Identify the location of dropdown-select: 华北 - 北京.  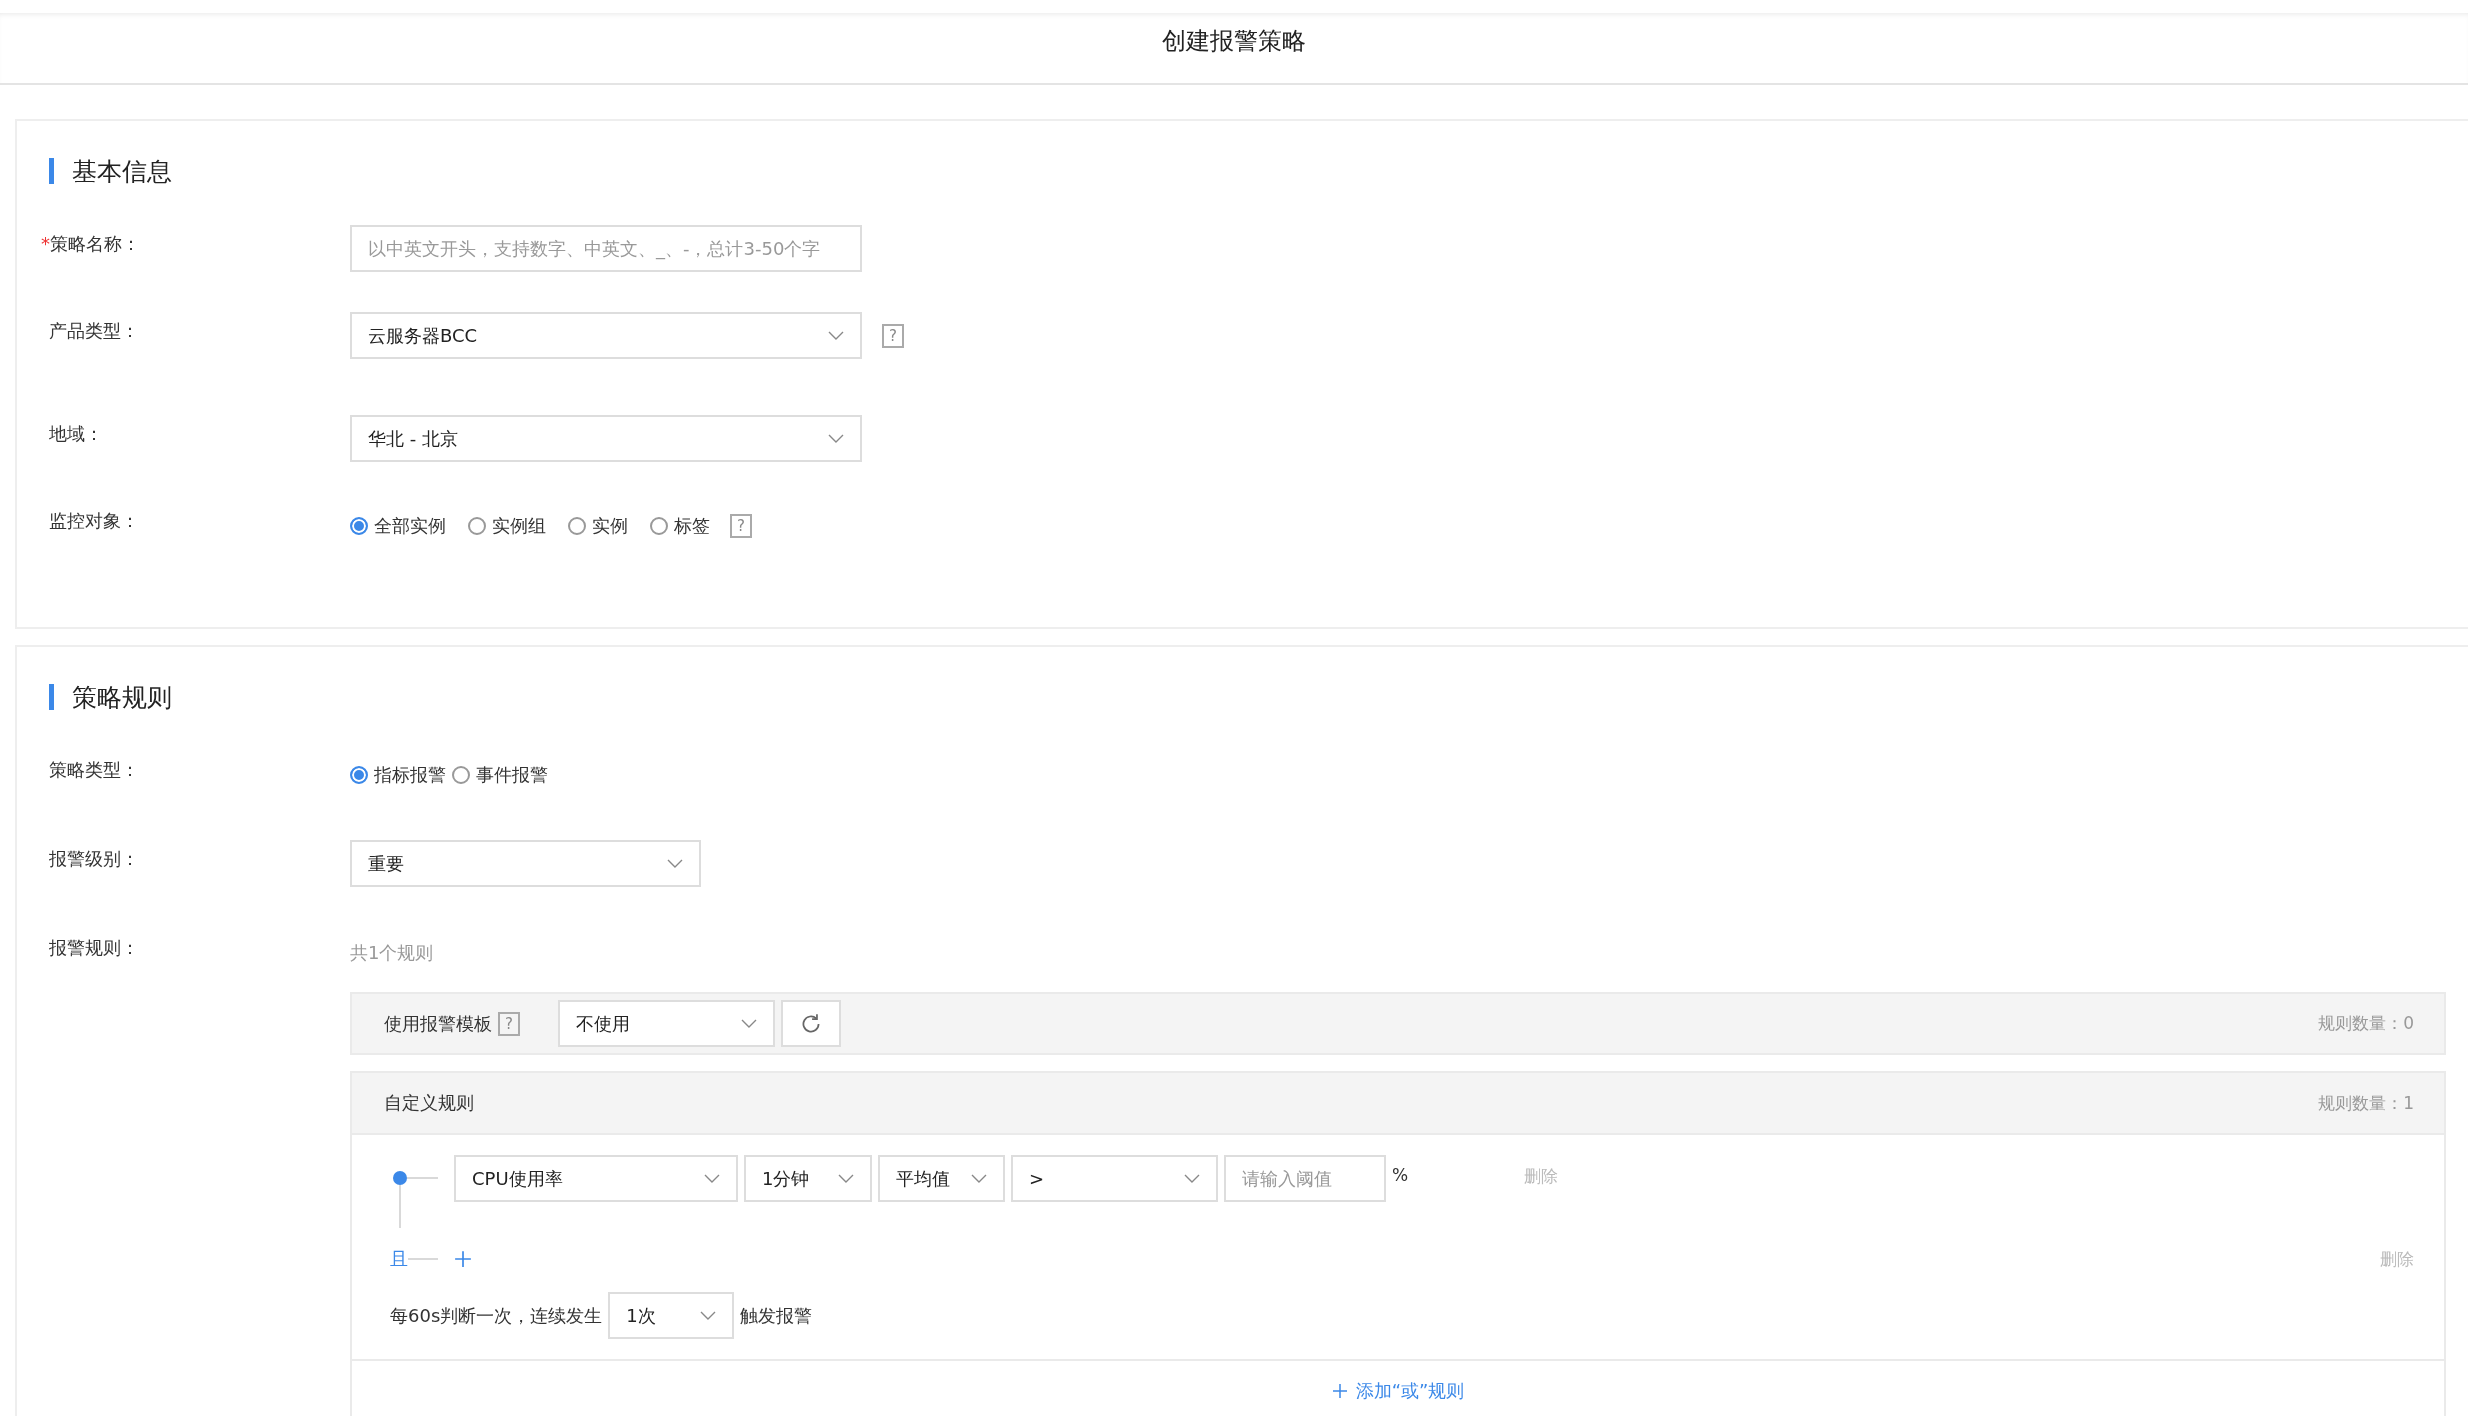
(606, 438).